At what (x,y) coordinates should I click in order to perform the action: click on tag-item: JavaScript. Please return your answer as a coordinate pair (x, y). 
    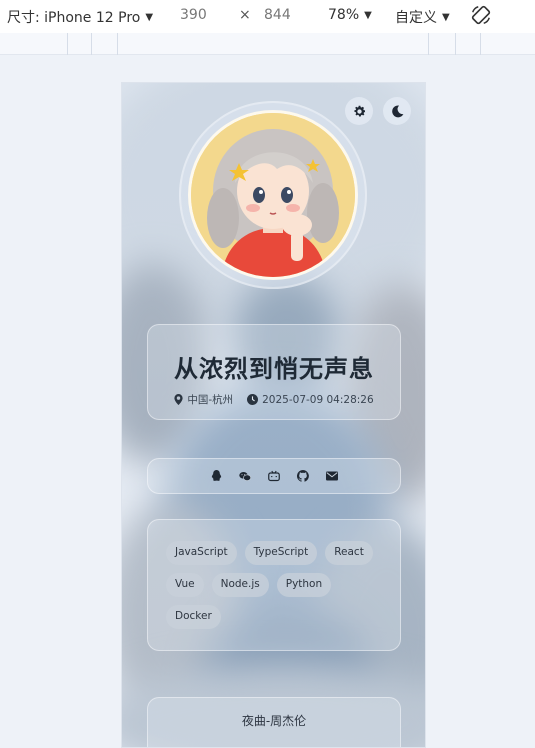
    Looking at the image, I should click on (201, 553).